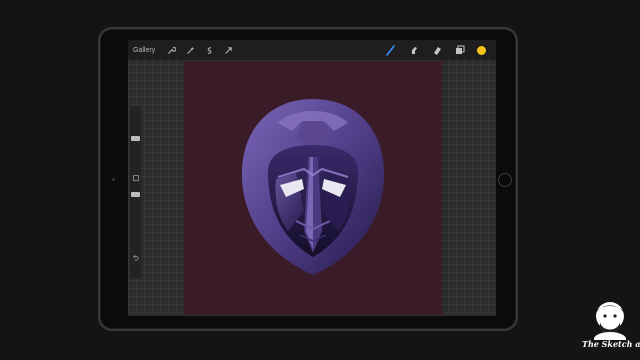  I want to click on opacity-slider, so click(135, 194).